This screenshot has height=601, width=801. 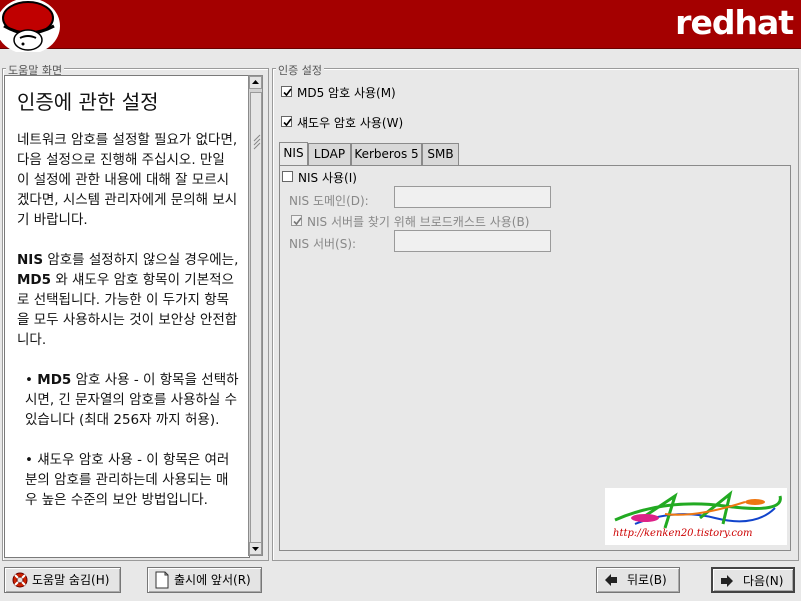 I want to click on arrow-down-icon, so click(x=255, y=549).